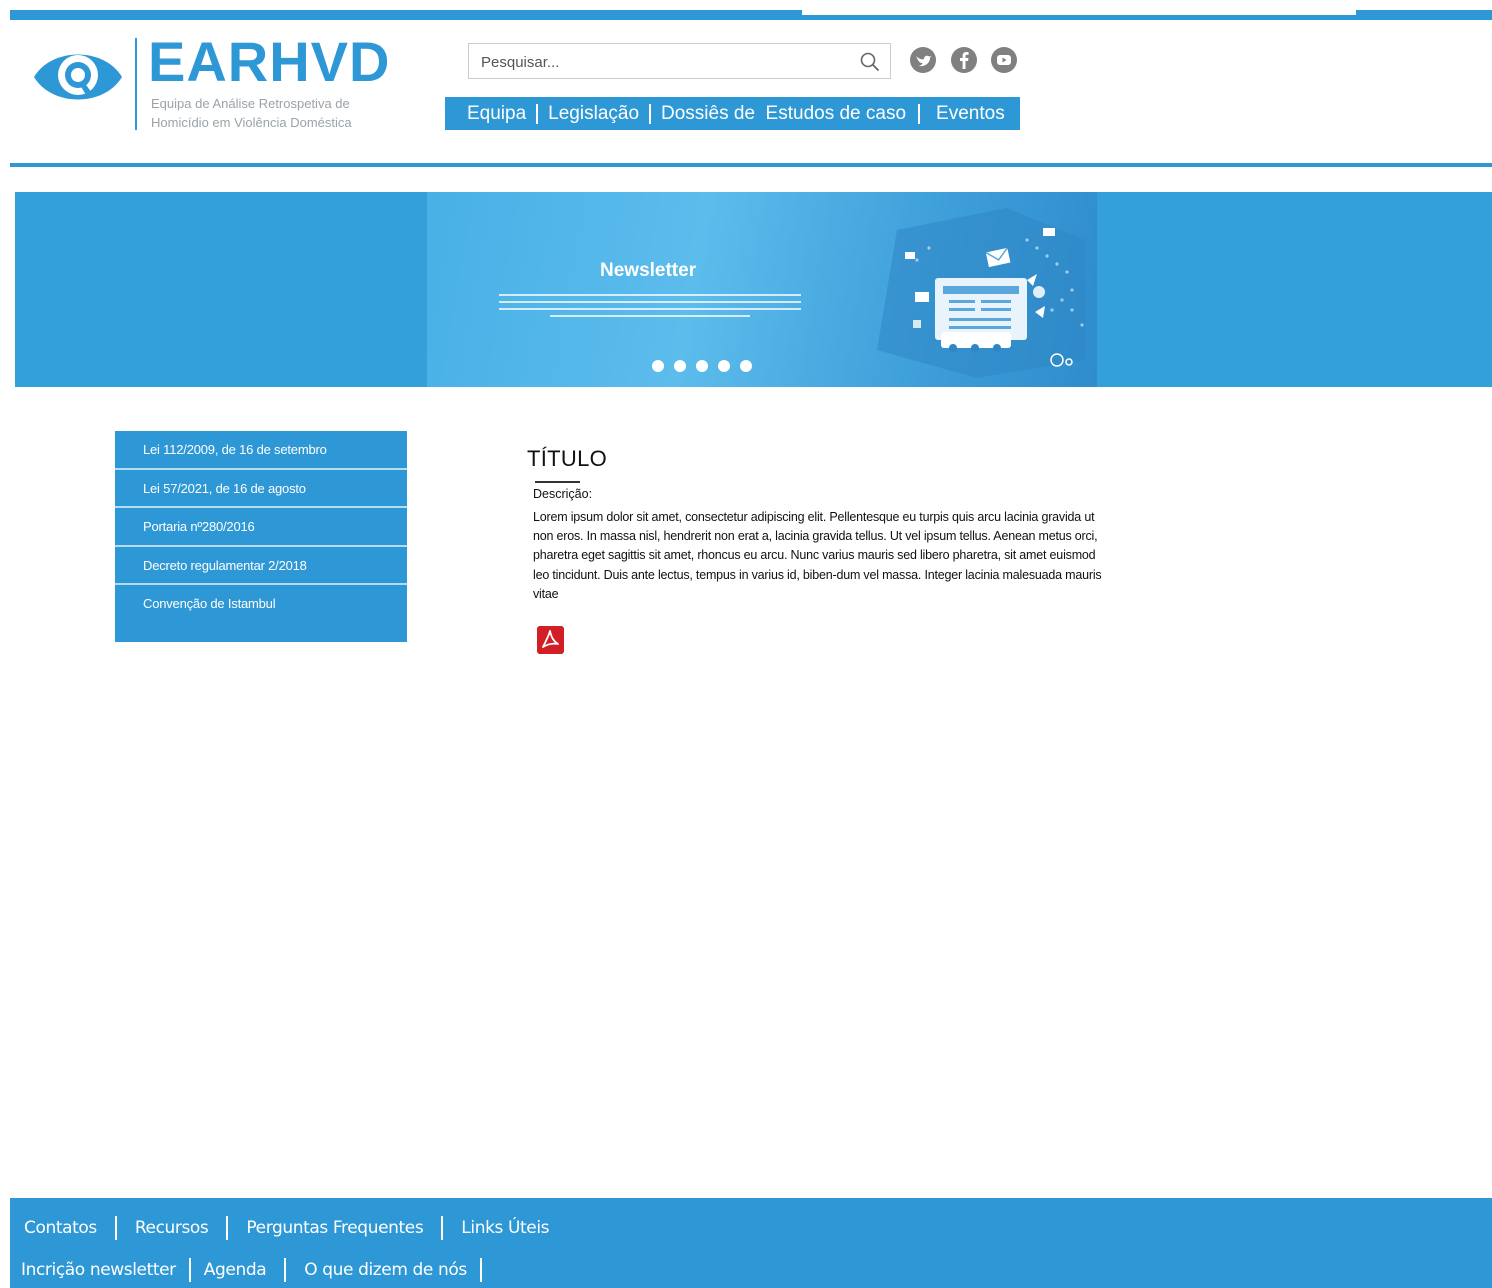 The image size is (1492, 1288). Describe the element at coordinates (557, 482) in the screenshot. I see `title-underline` at that location.